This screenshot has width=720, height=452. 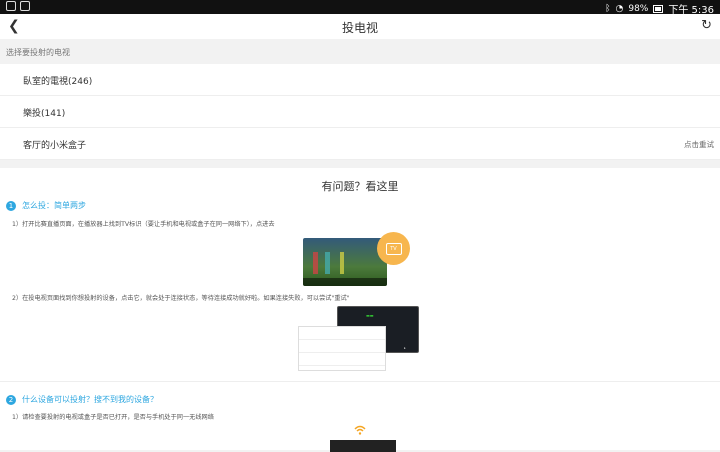 I want to click on step-number-badge: 1, so click(x=11, y=205).